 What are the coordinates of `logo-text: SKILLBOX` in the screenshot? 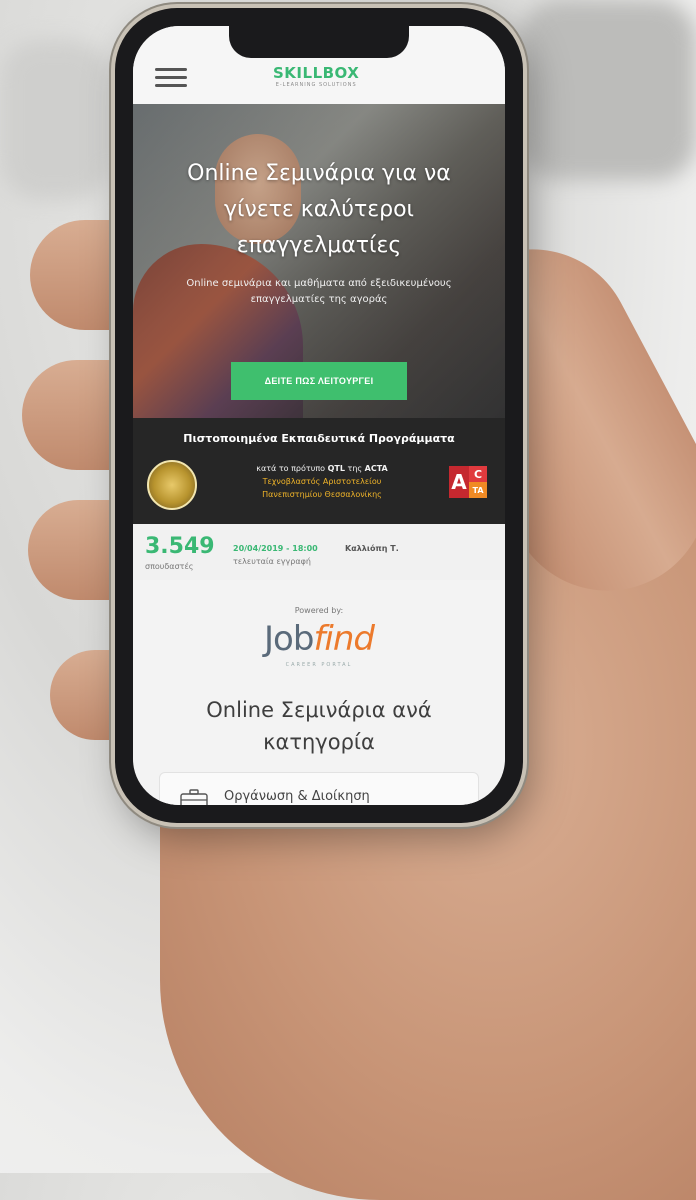 It's located at (316, 73).